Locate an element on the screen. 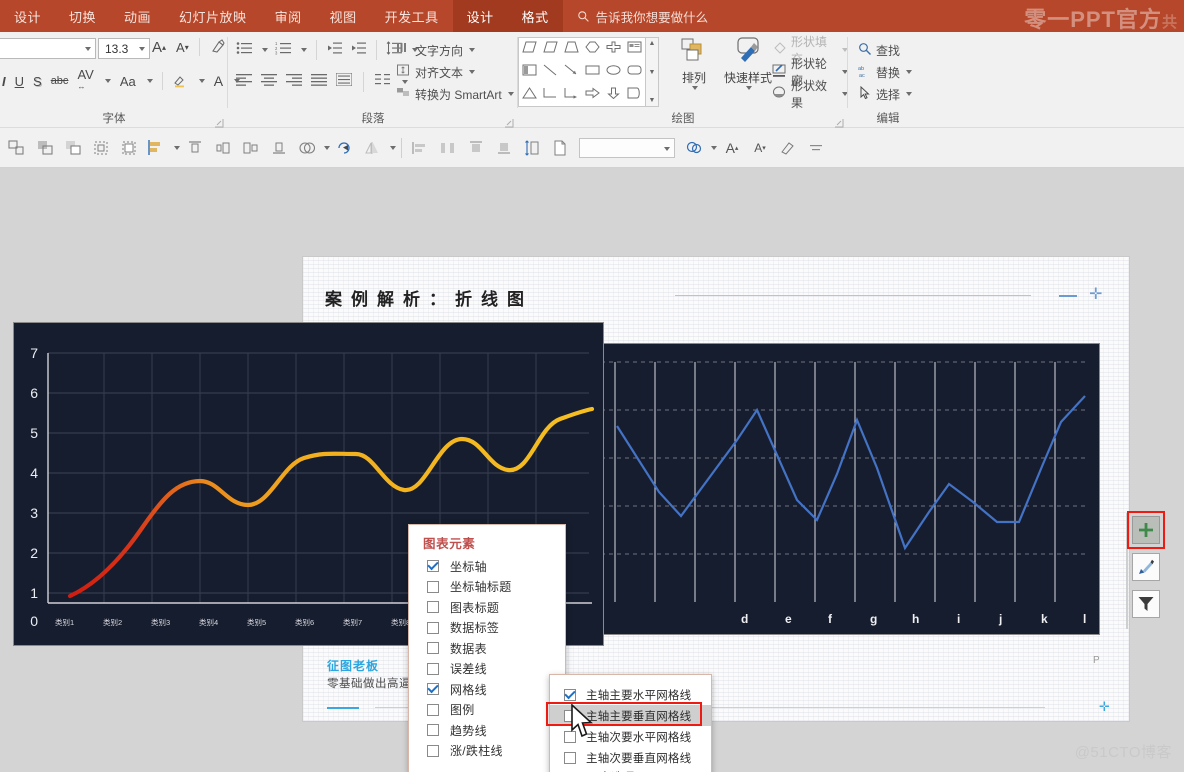 The image size is (1184, 772). shapes-gallery-scrollbar: ▲ ▼ ▼ is located at coordinates (652, 72).